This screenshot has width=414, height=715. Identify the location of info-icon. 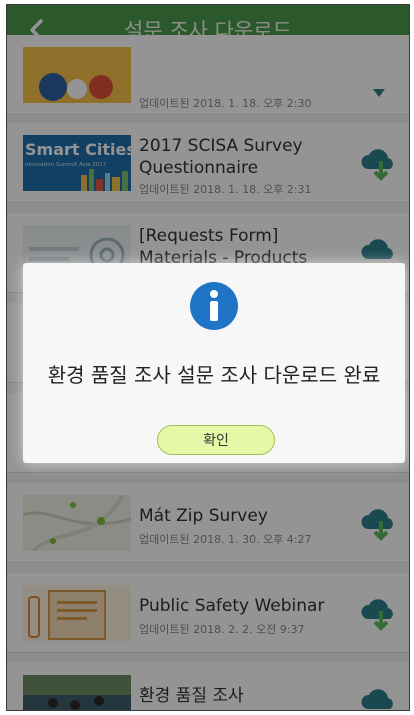
(214, 306).